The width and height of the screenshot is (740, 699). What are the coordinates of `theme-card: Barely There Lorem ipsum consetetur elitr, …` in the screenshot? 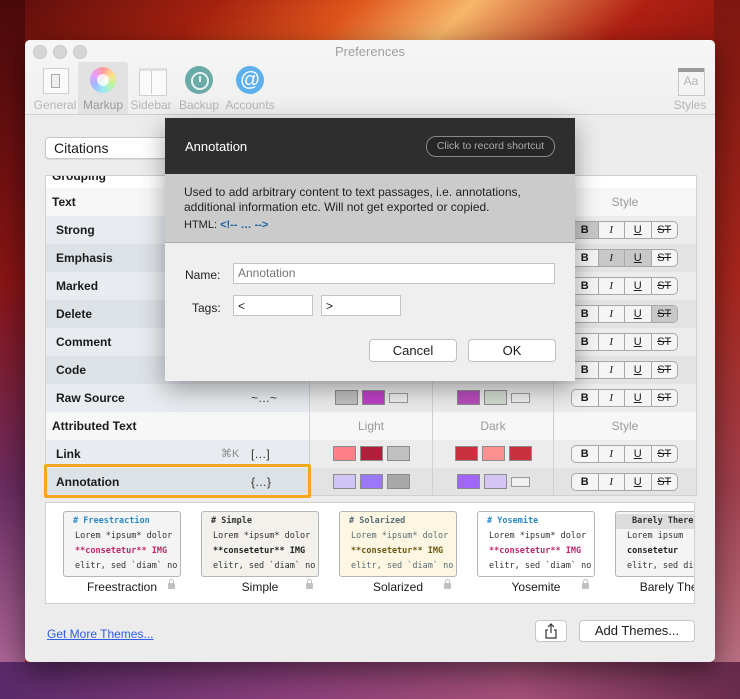 It's located at (654, 552).